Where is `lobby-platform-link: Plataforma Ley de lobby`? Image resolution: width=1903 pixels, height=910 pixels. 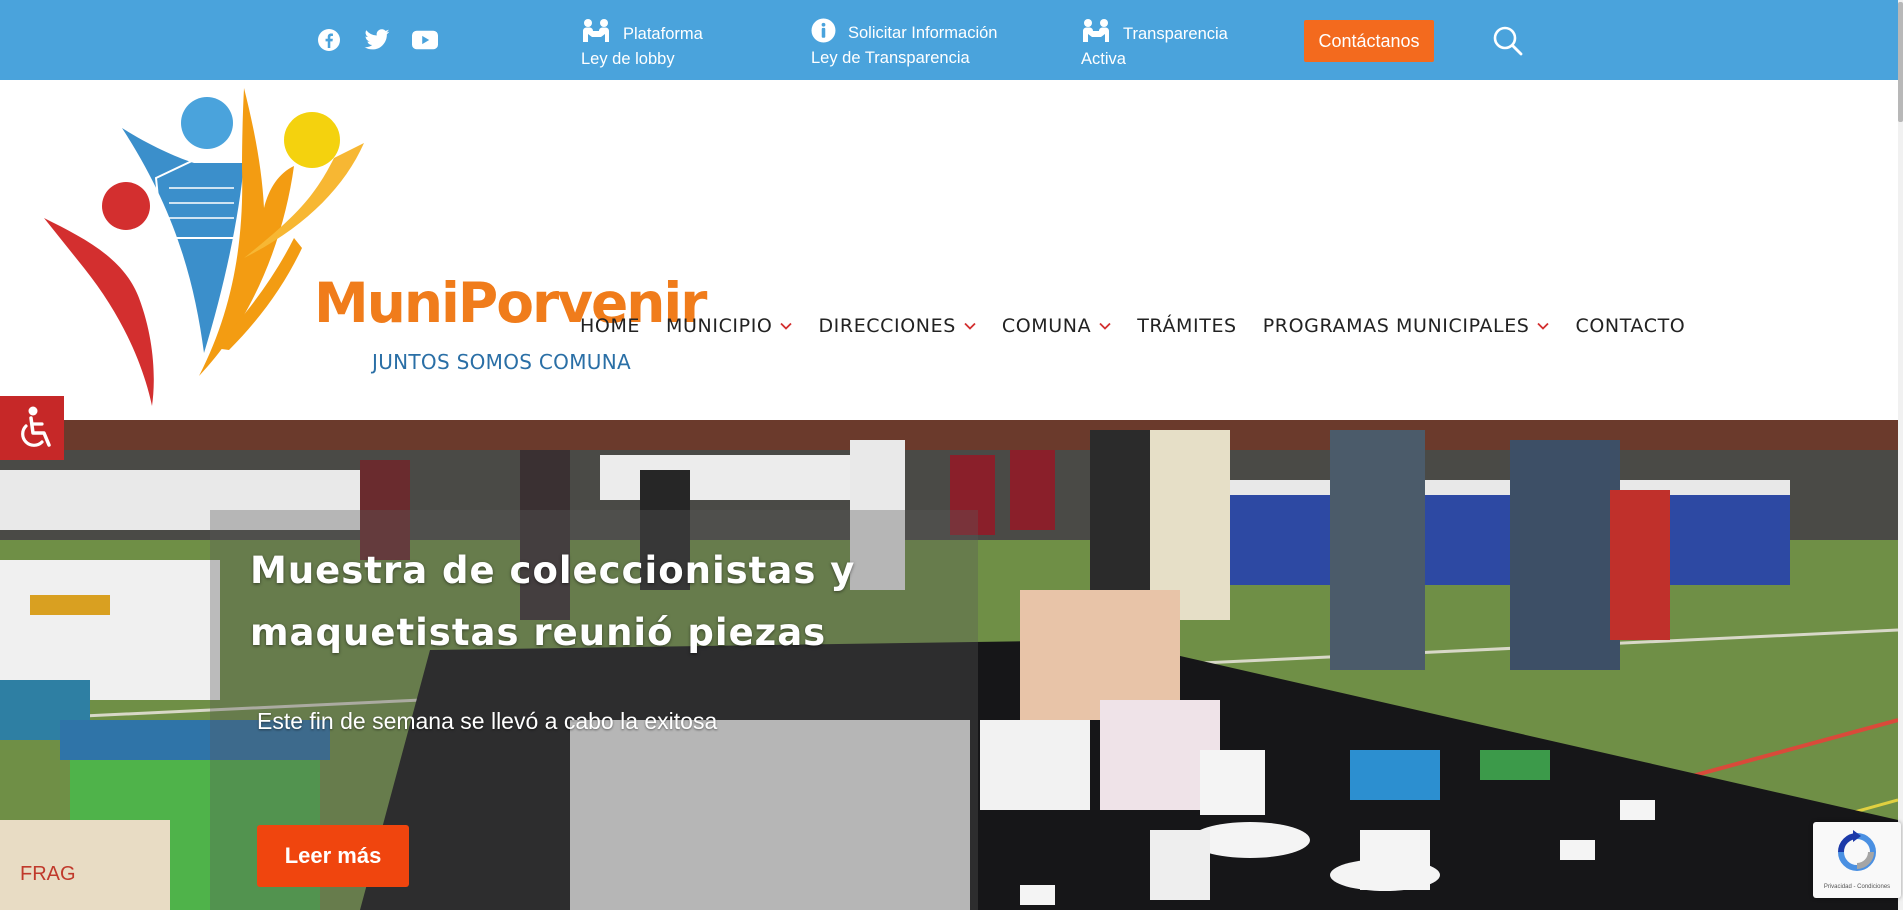 lobby-platform-link: Plataforma Ley de lobby is located at coordinates (635, 51).